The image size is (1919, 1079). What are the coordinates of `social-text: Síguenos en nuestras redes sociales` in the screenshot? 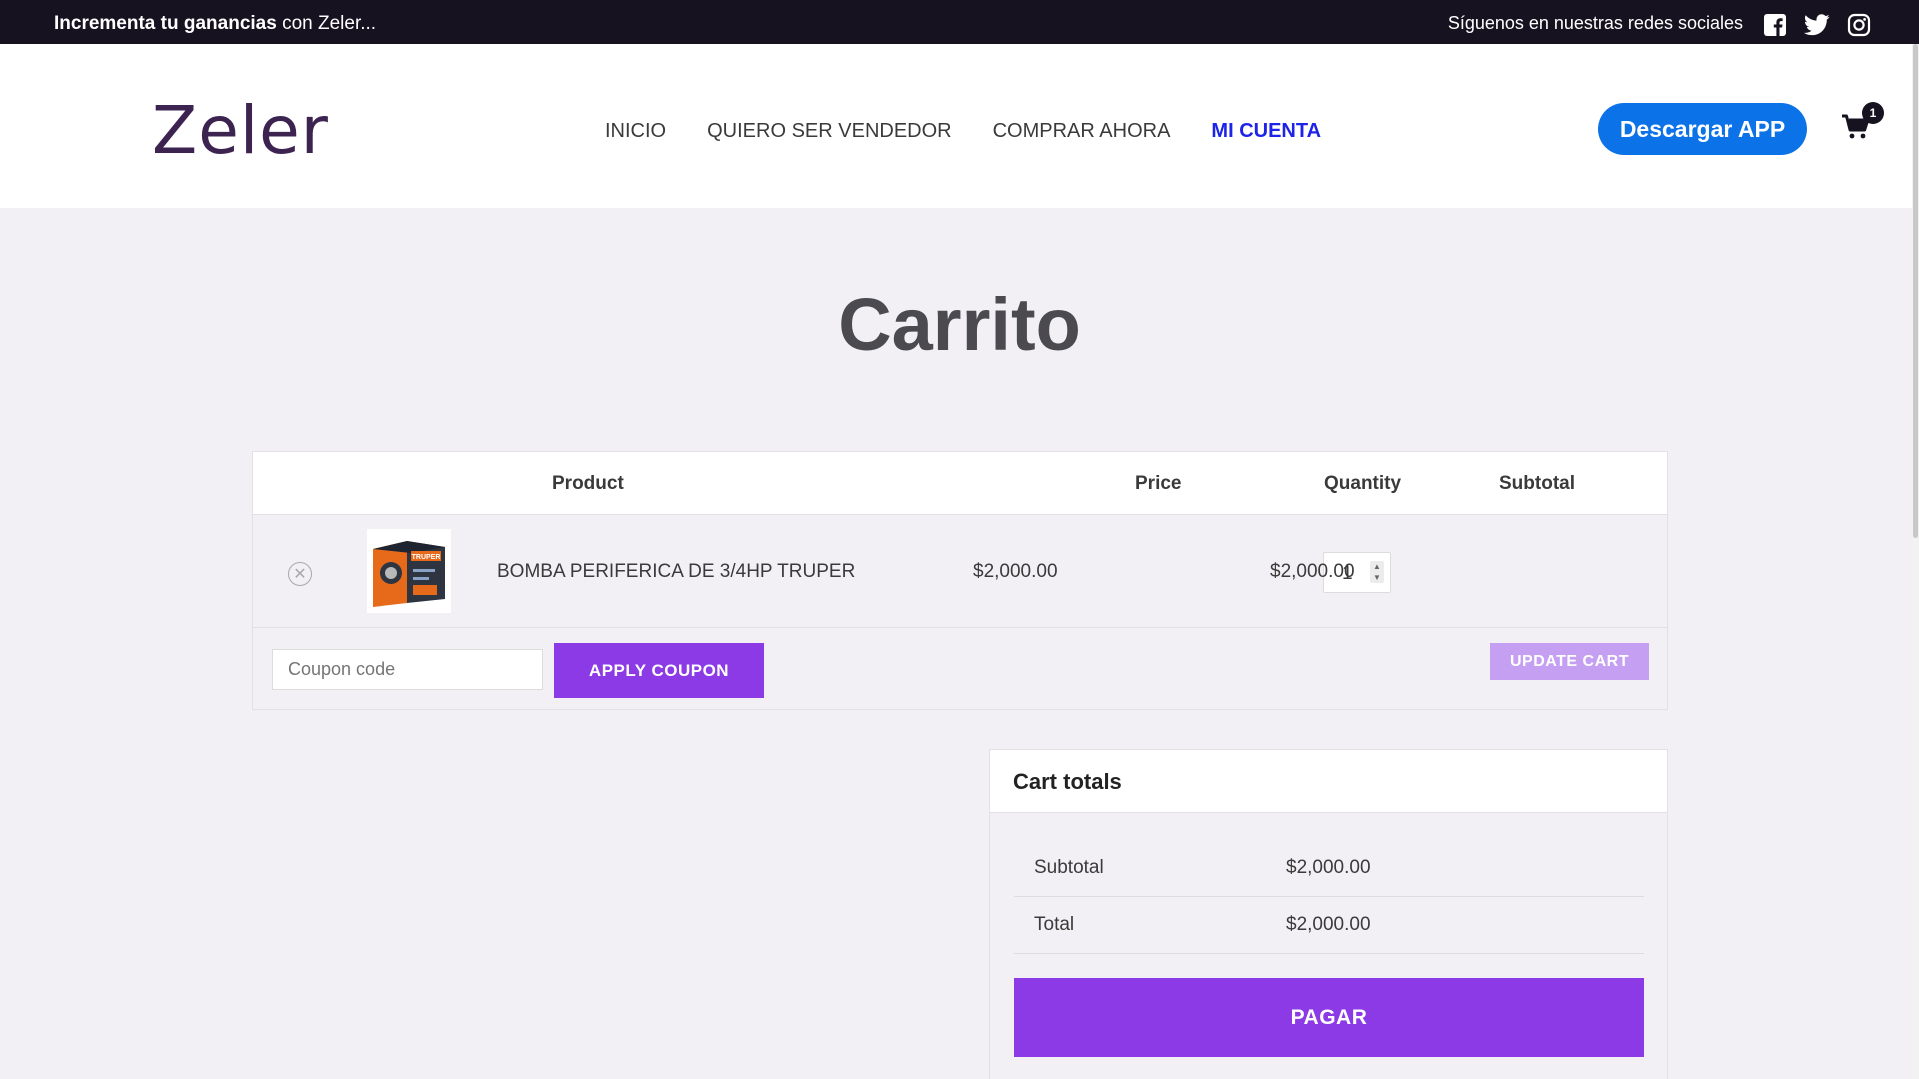 It's located at (1595, 23).